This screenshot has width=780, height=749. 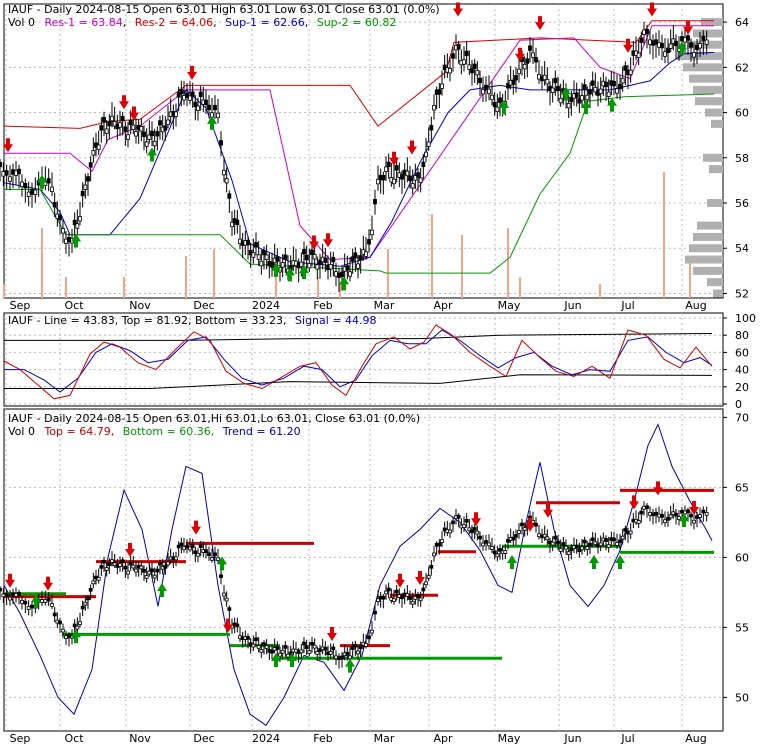 What do you see at coordinates (358, 738) in the screenshot?
I see `trend-x-axis: Sep Oct Nov Dec 2024 Feb Mar Apr May Jun Jul Aug` at bounding box center [358, 738].